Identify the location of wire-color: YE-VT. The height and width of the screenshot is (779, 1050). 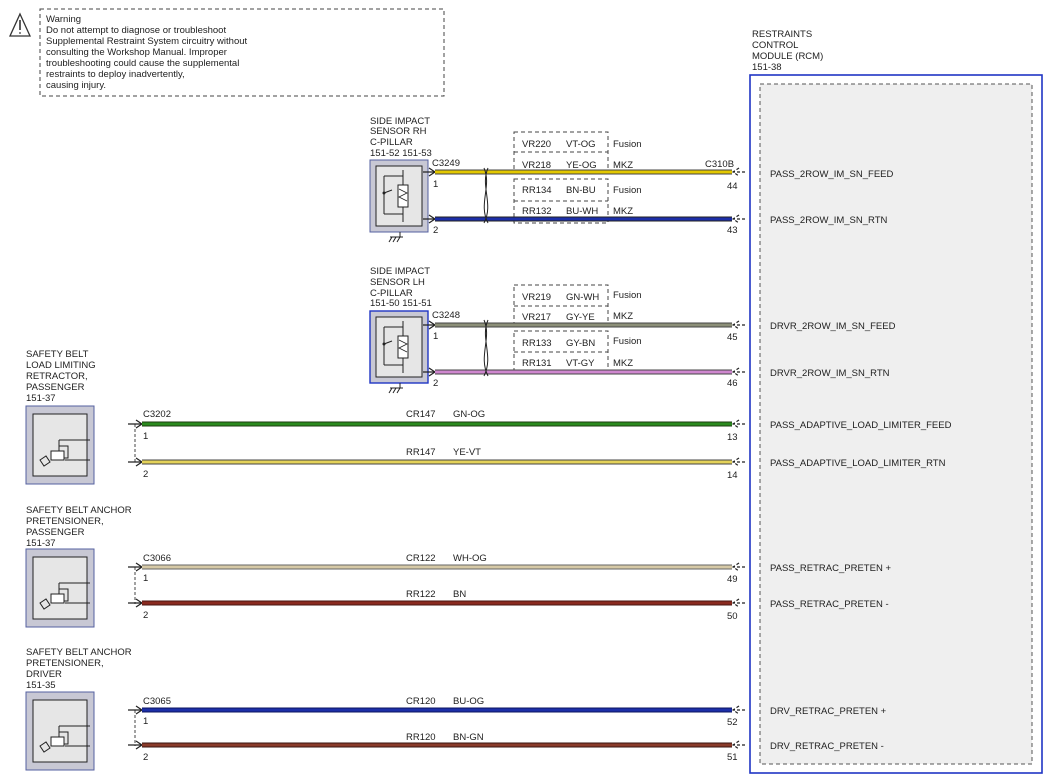
(467, 452).